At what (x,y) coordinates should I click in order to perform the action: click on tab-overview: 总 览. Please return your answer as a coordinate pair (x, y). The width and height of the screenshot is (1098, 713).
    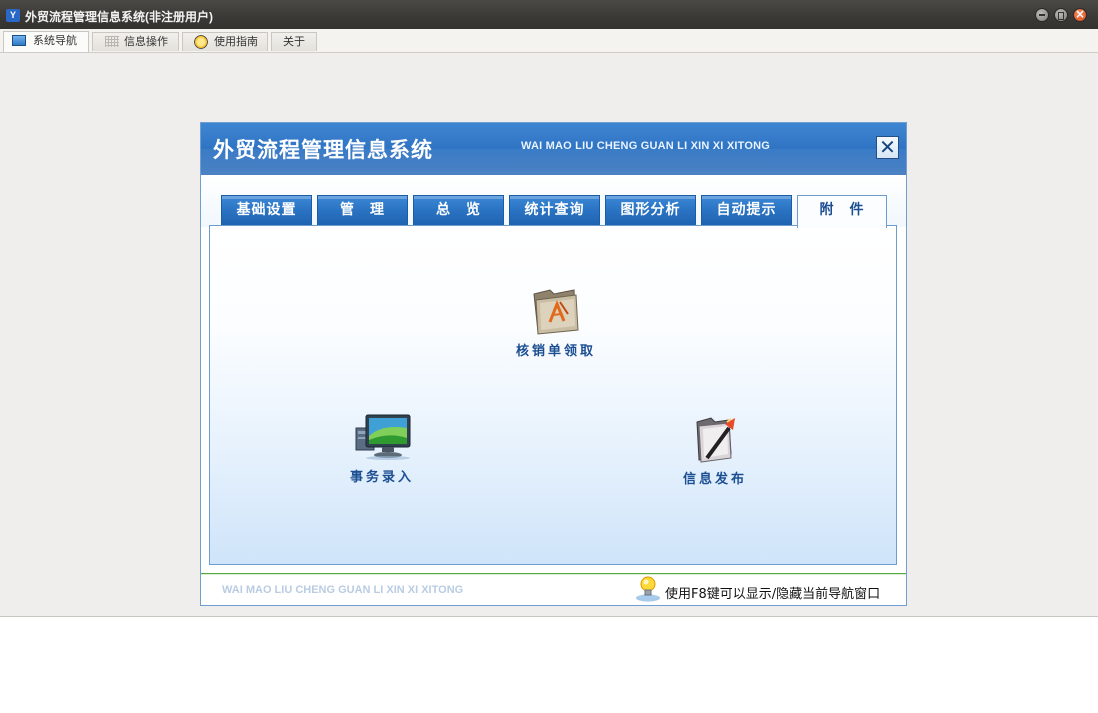
    Looking at the image, I should click on (458, 210).